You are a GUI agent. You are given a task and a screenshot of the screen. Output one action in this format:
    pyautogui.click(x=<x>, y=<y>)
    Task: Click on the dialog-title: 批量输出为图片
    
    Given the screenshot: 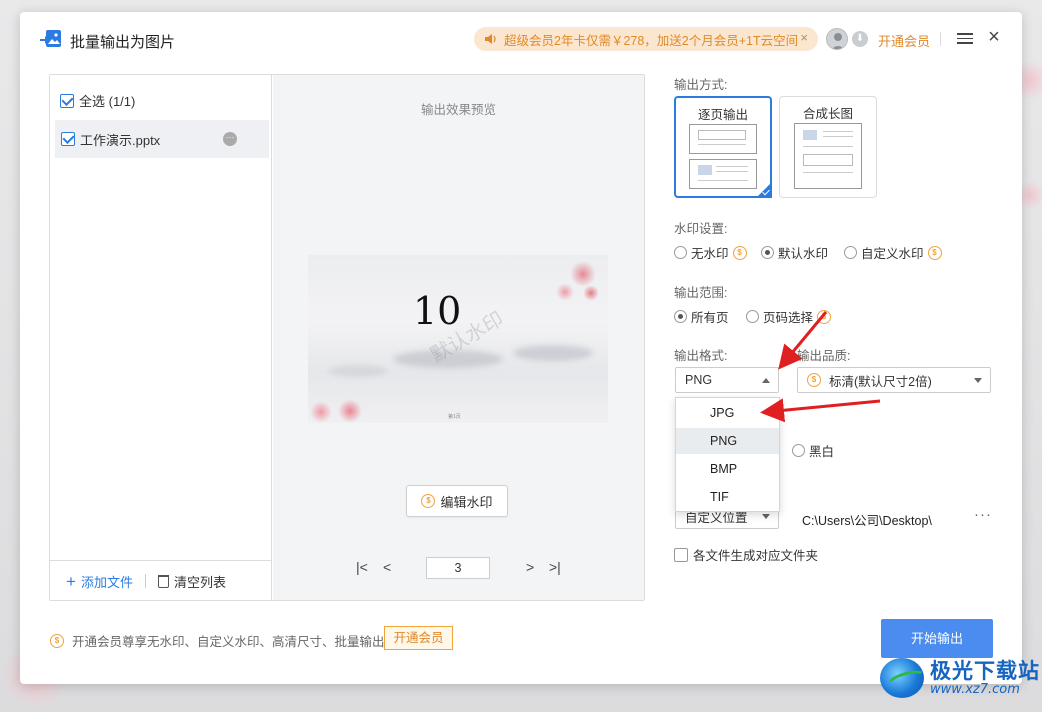 What is the action you would take?
    pyautogui.click(x=123, y=42)
    